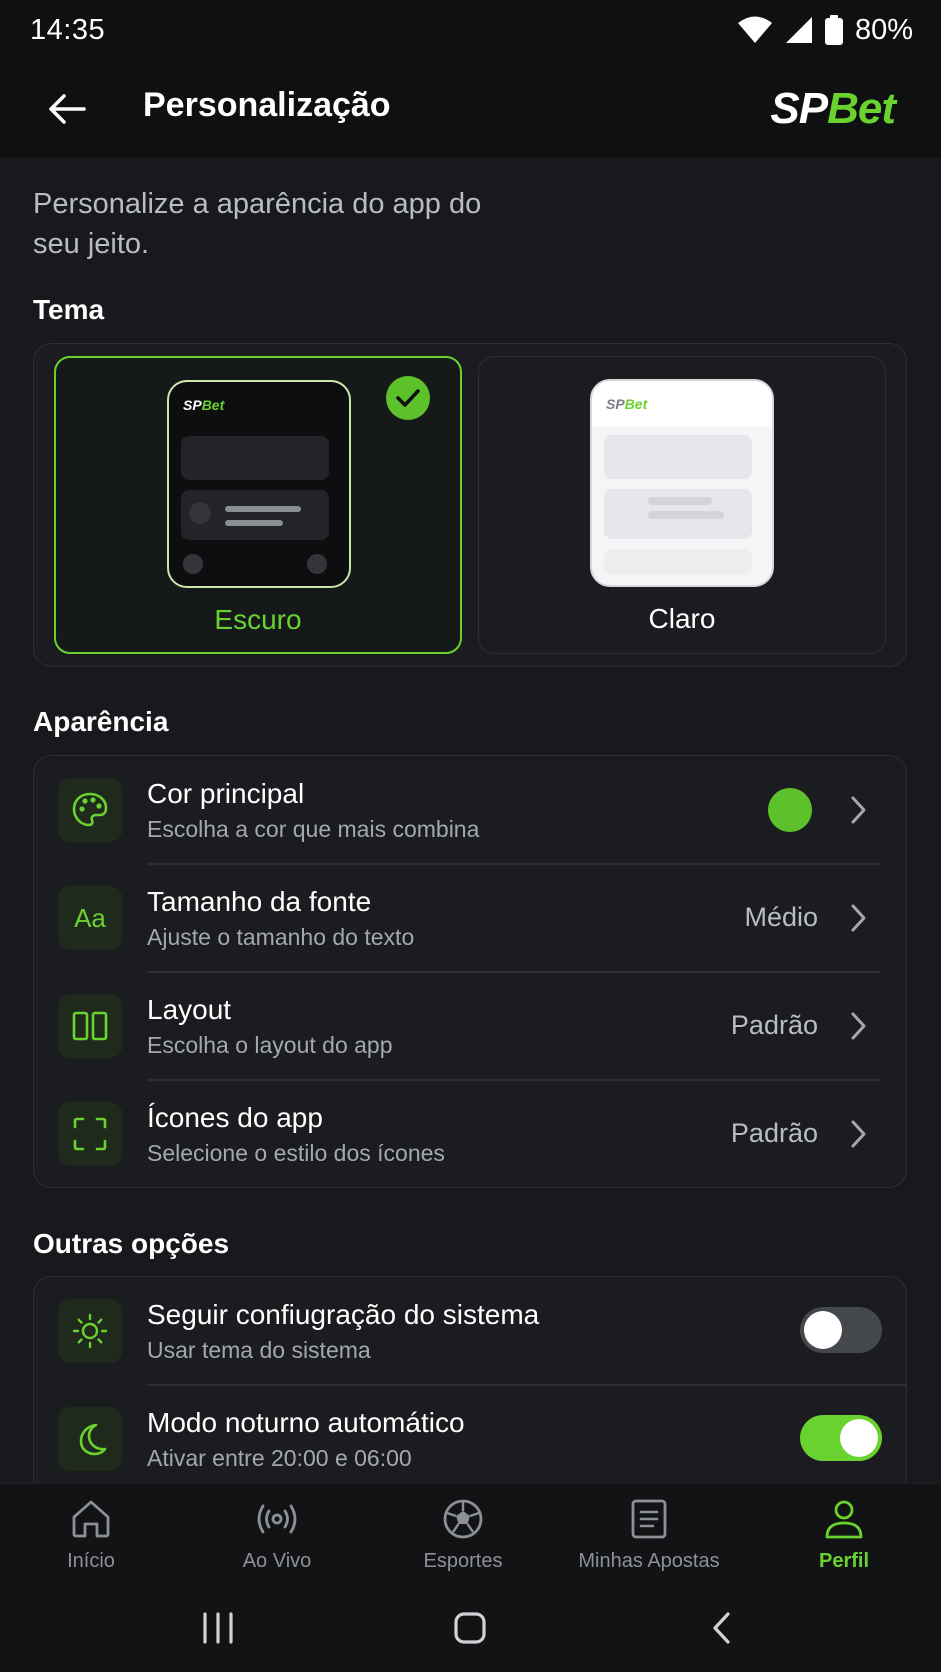 The image size is (941, 1672). I want to click on section-title-theme: Tema, so click(69, 309).